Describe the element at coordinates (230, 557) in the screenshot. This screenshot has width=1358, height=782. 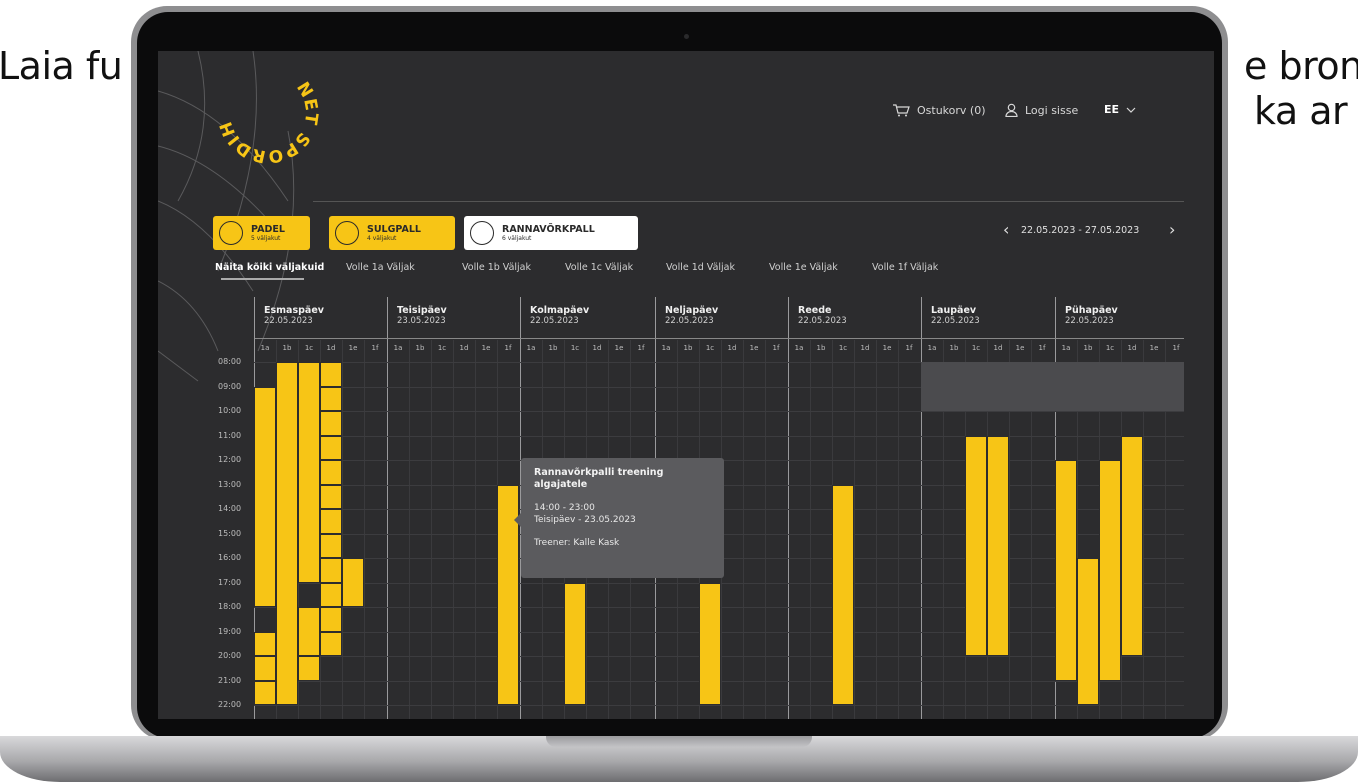
I see `time-label: 16:00` at that location.